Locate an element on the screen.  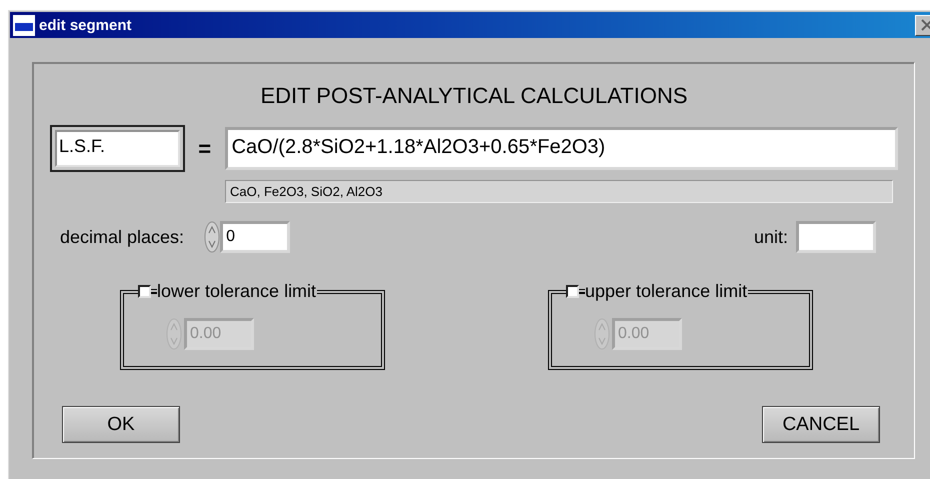
decimal-places-field: 0 is located at coordinates (255, 237).